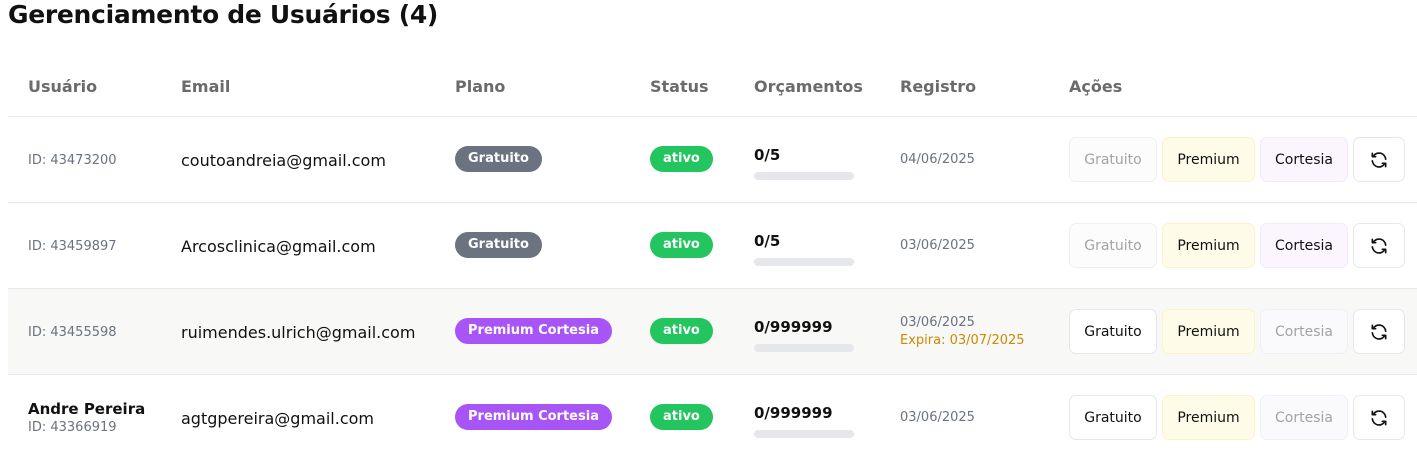 This screenshot has height=472, width=1417. I want to click on registration-cell: 03/06/2025 Expira: 03/07/2025, so click(962, 331).